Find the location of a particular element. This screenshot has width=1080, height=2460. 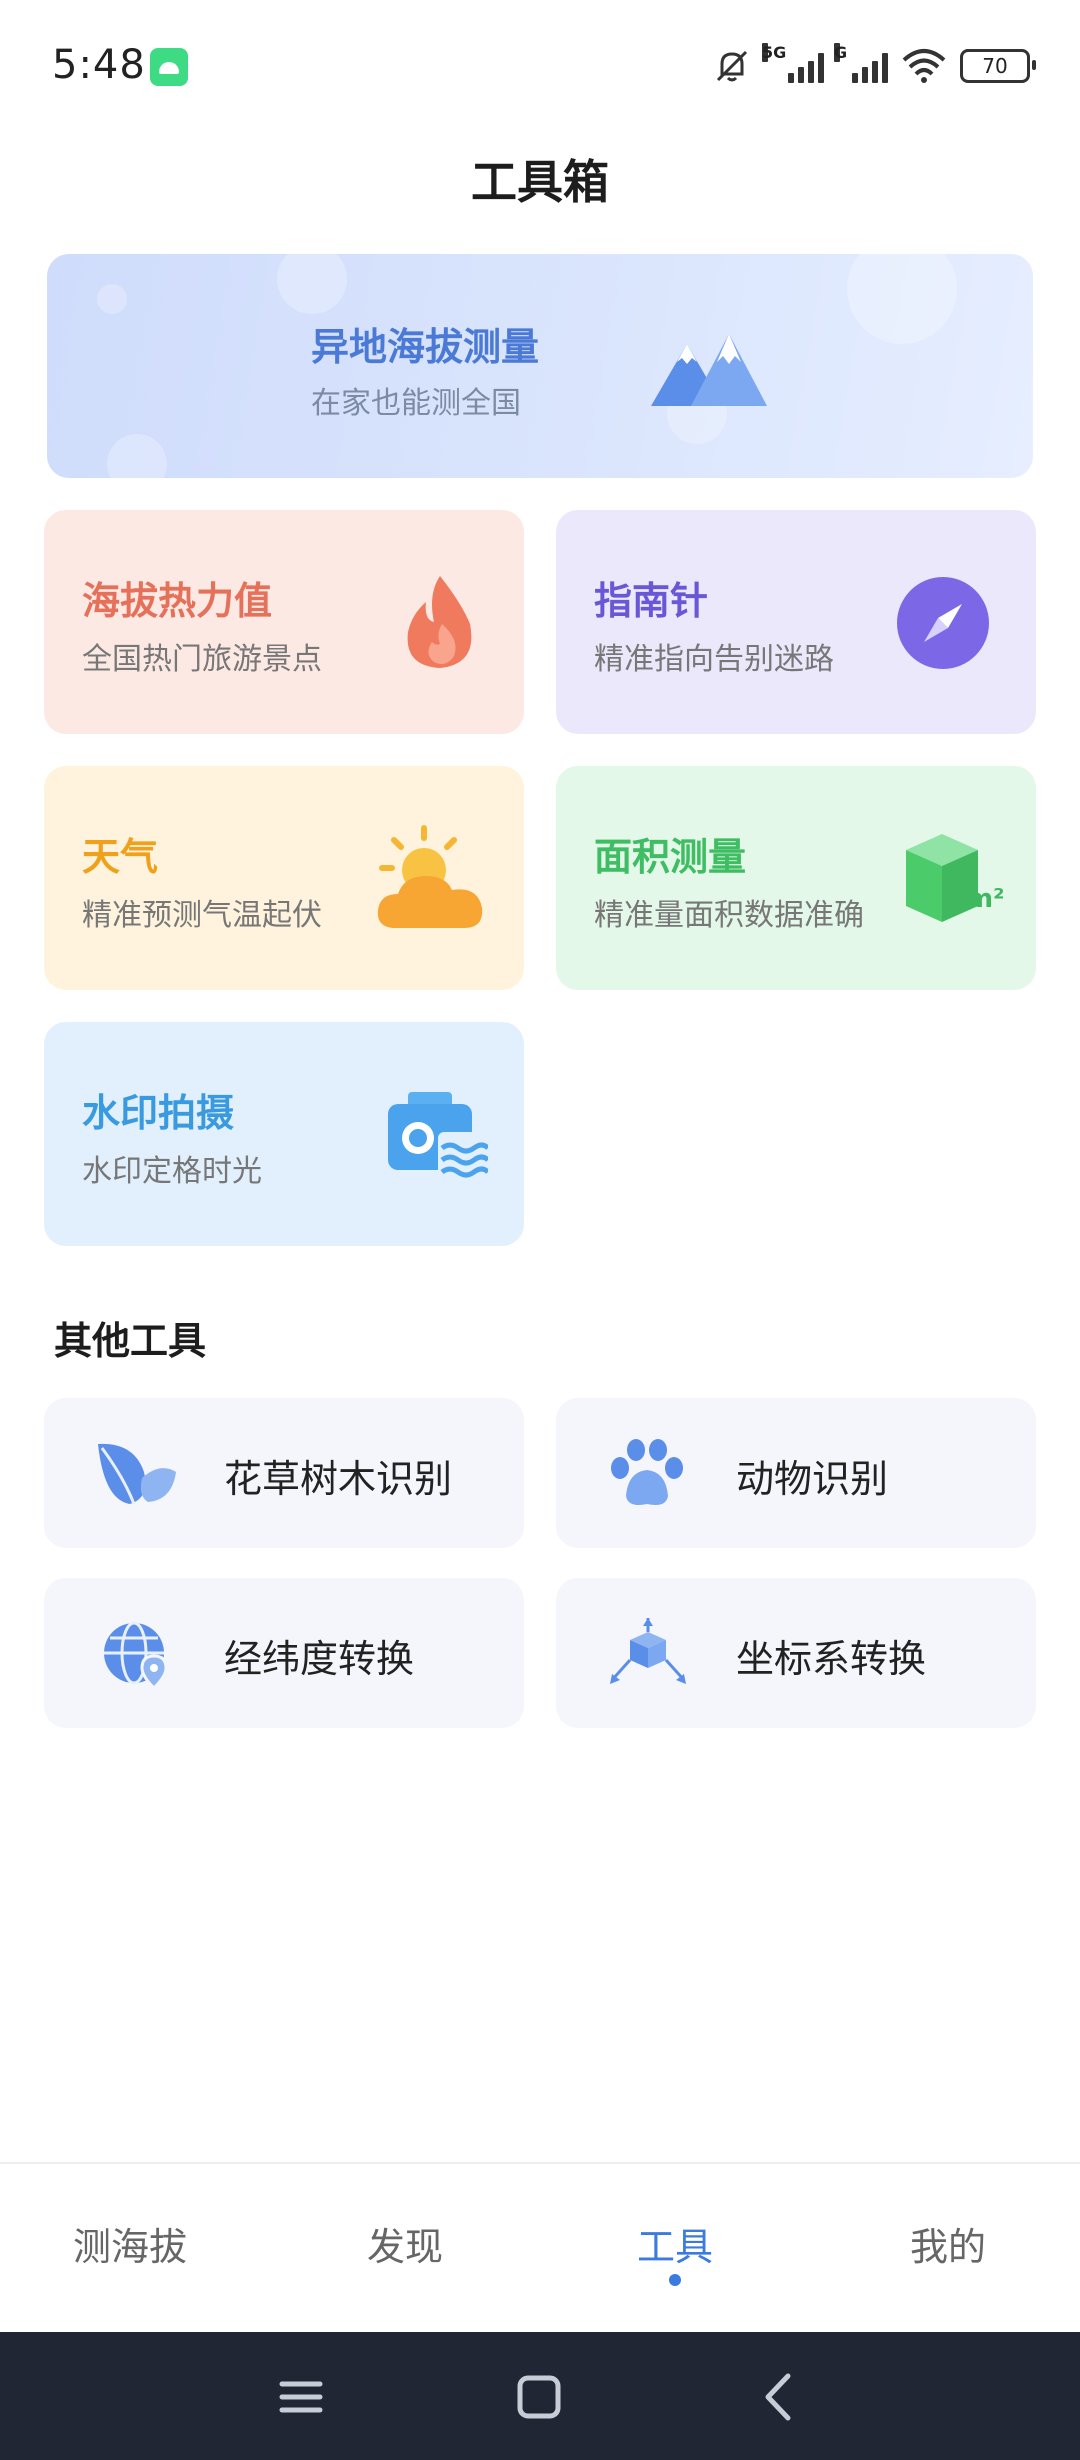

compass-card: 指南针 精准指向告别迷路 is located at coordinates (796, 622).